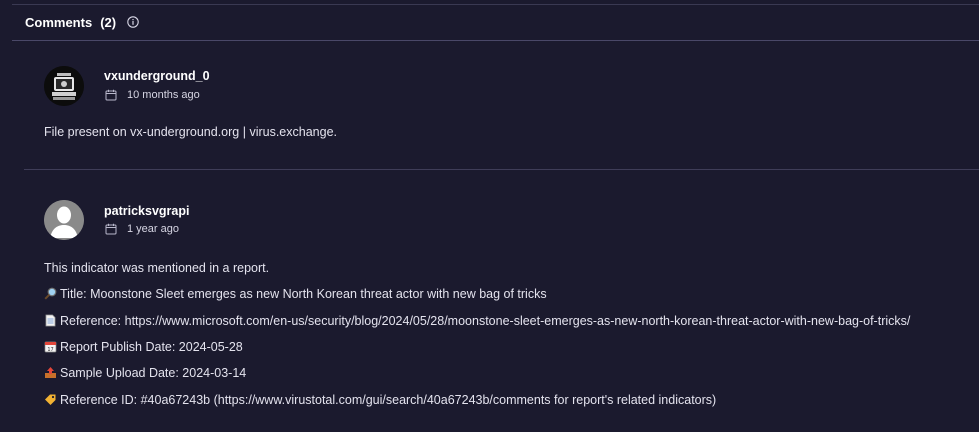 Image resolution: width=979 pixels, height=432 pixels. I want to click on user-silhouette-icon, so click(64, 220).